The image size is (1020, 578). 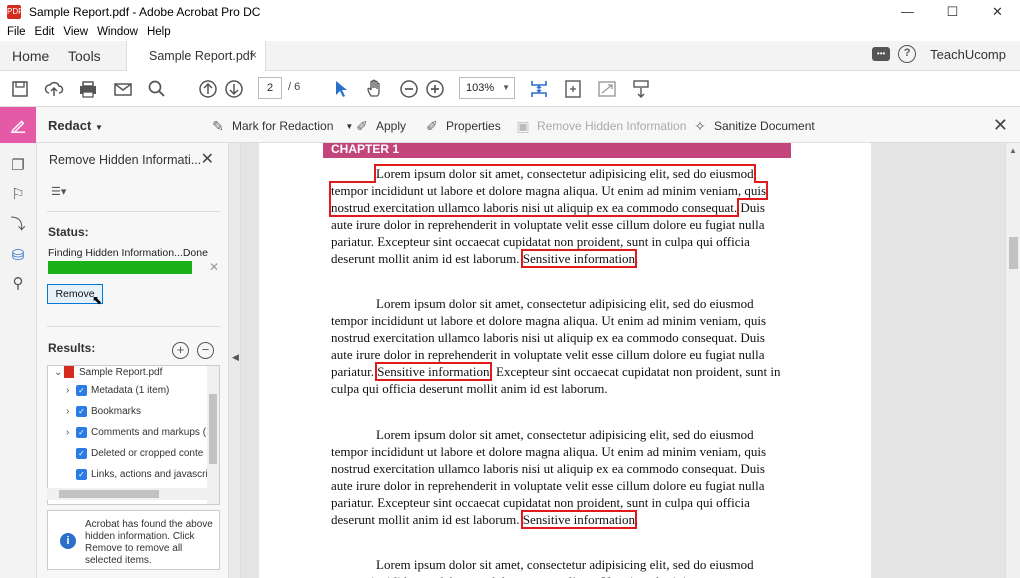 I want to click on sanitize-icon: ✧, so click(x=700, y=126).